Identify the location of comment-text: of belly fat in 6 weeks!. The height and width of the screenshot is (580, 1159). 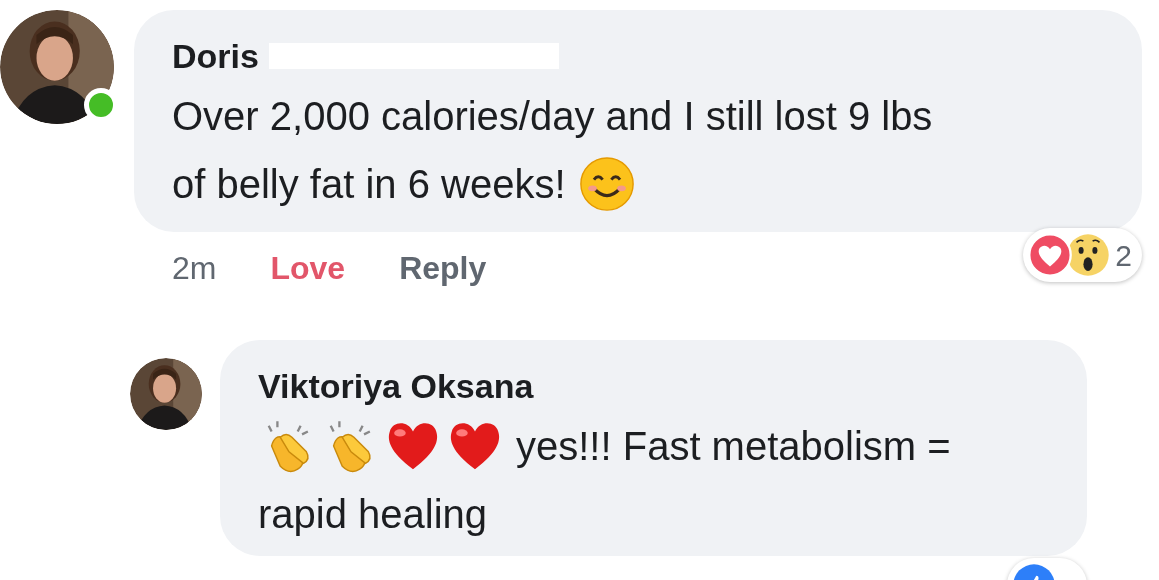
(369, 184).